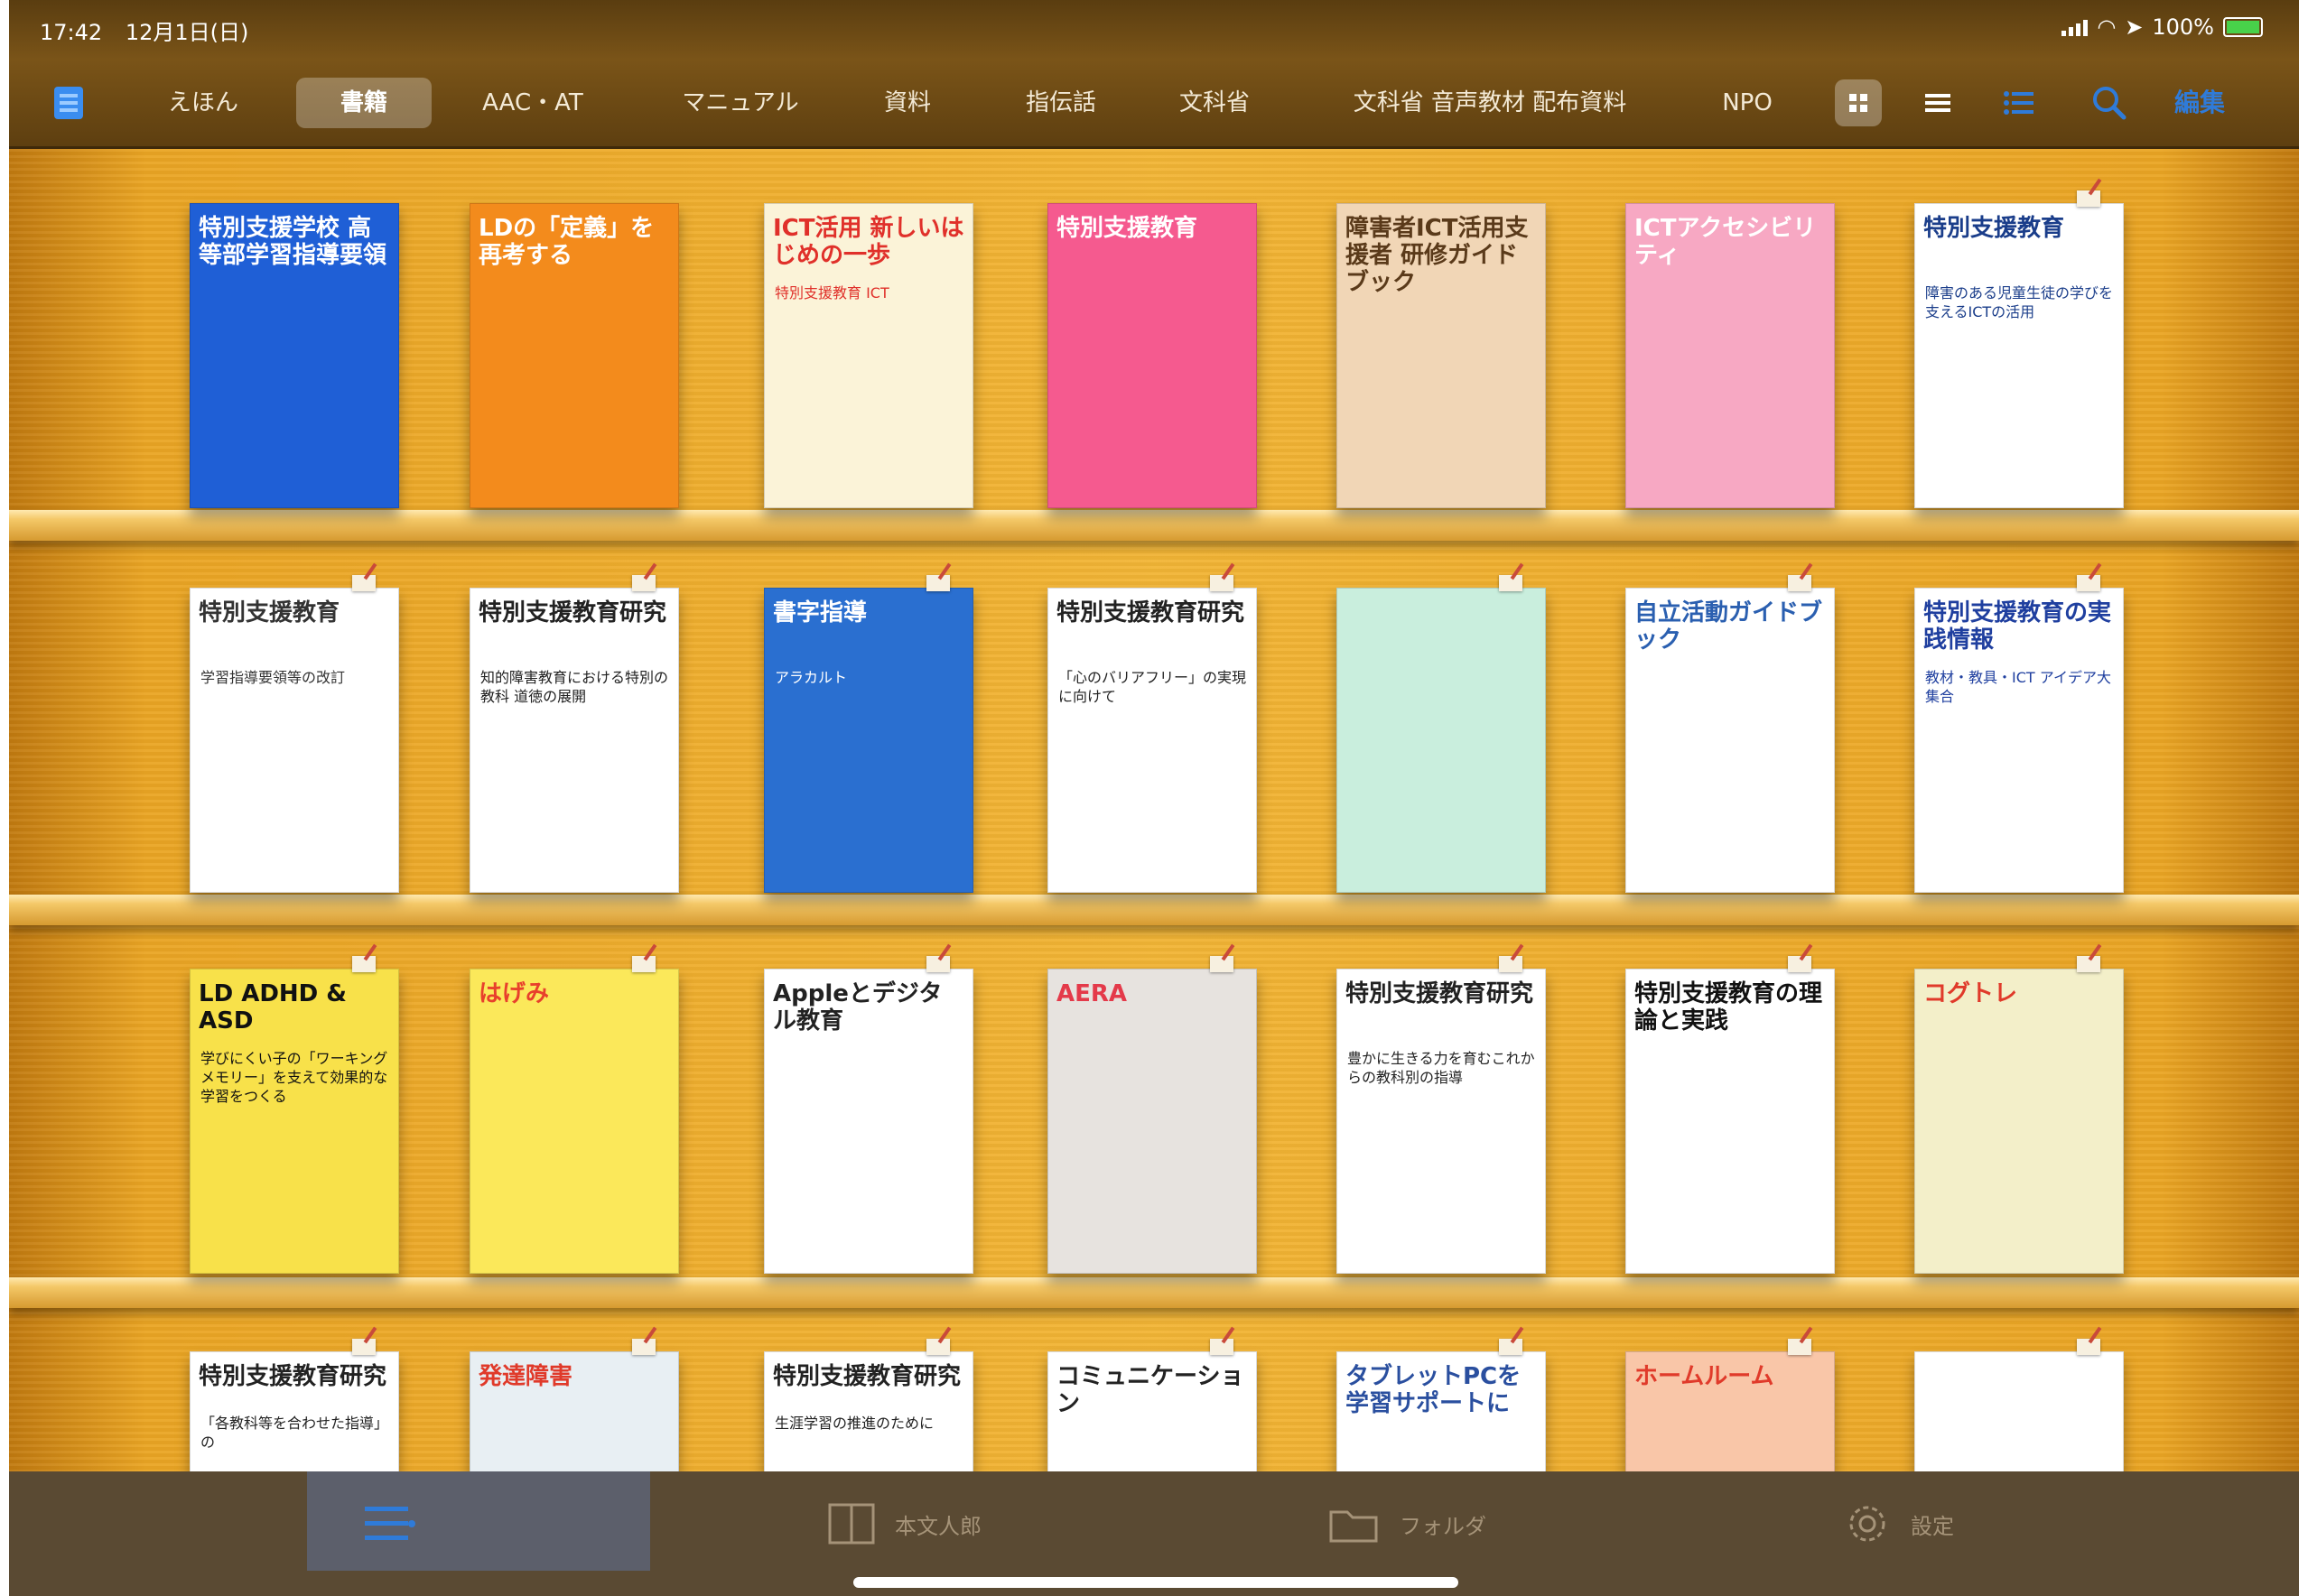 This screenshot has height=1596, width=2308. What do you see at coordinates (1441, 1419) in the screenshot?
I see `book-cover: タブレットPCを学習サポートに` at bounding box center [1441, 1419].